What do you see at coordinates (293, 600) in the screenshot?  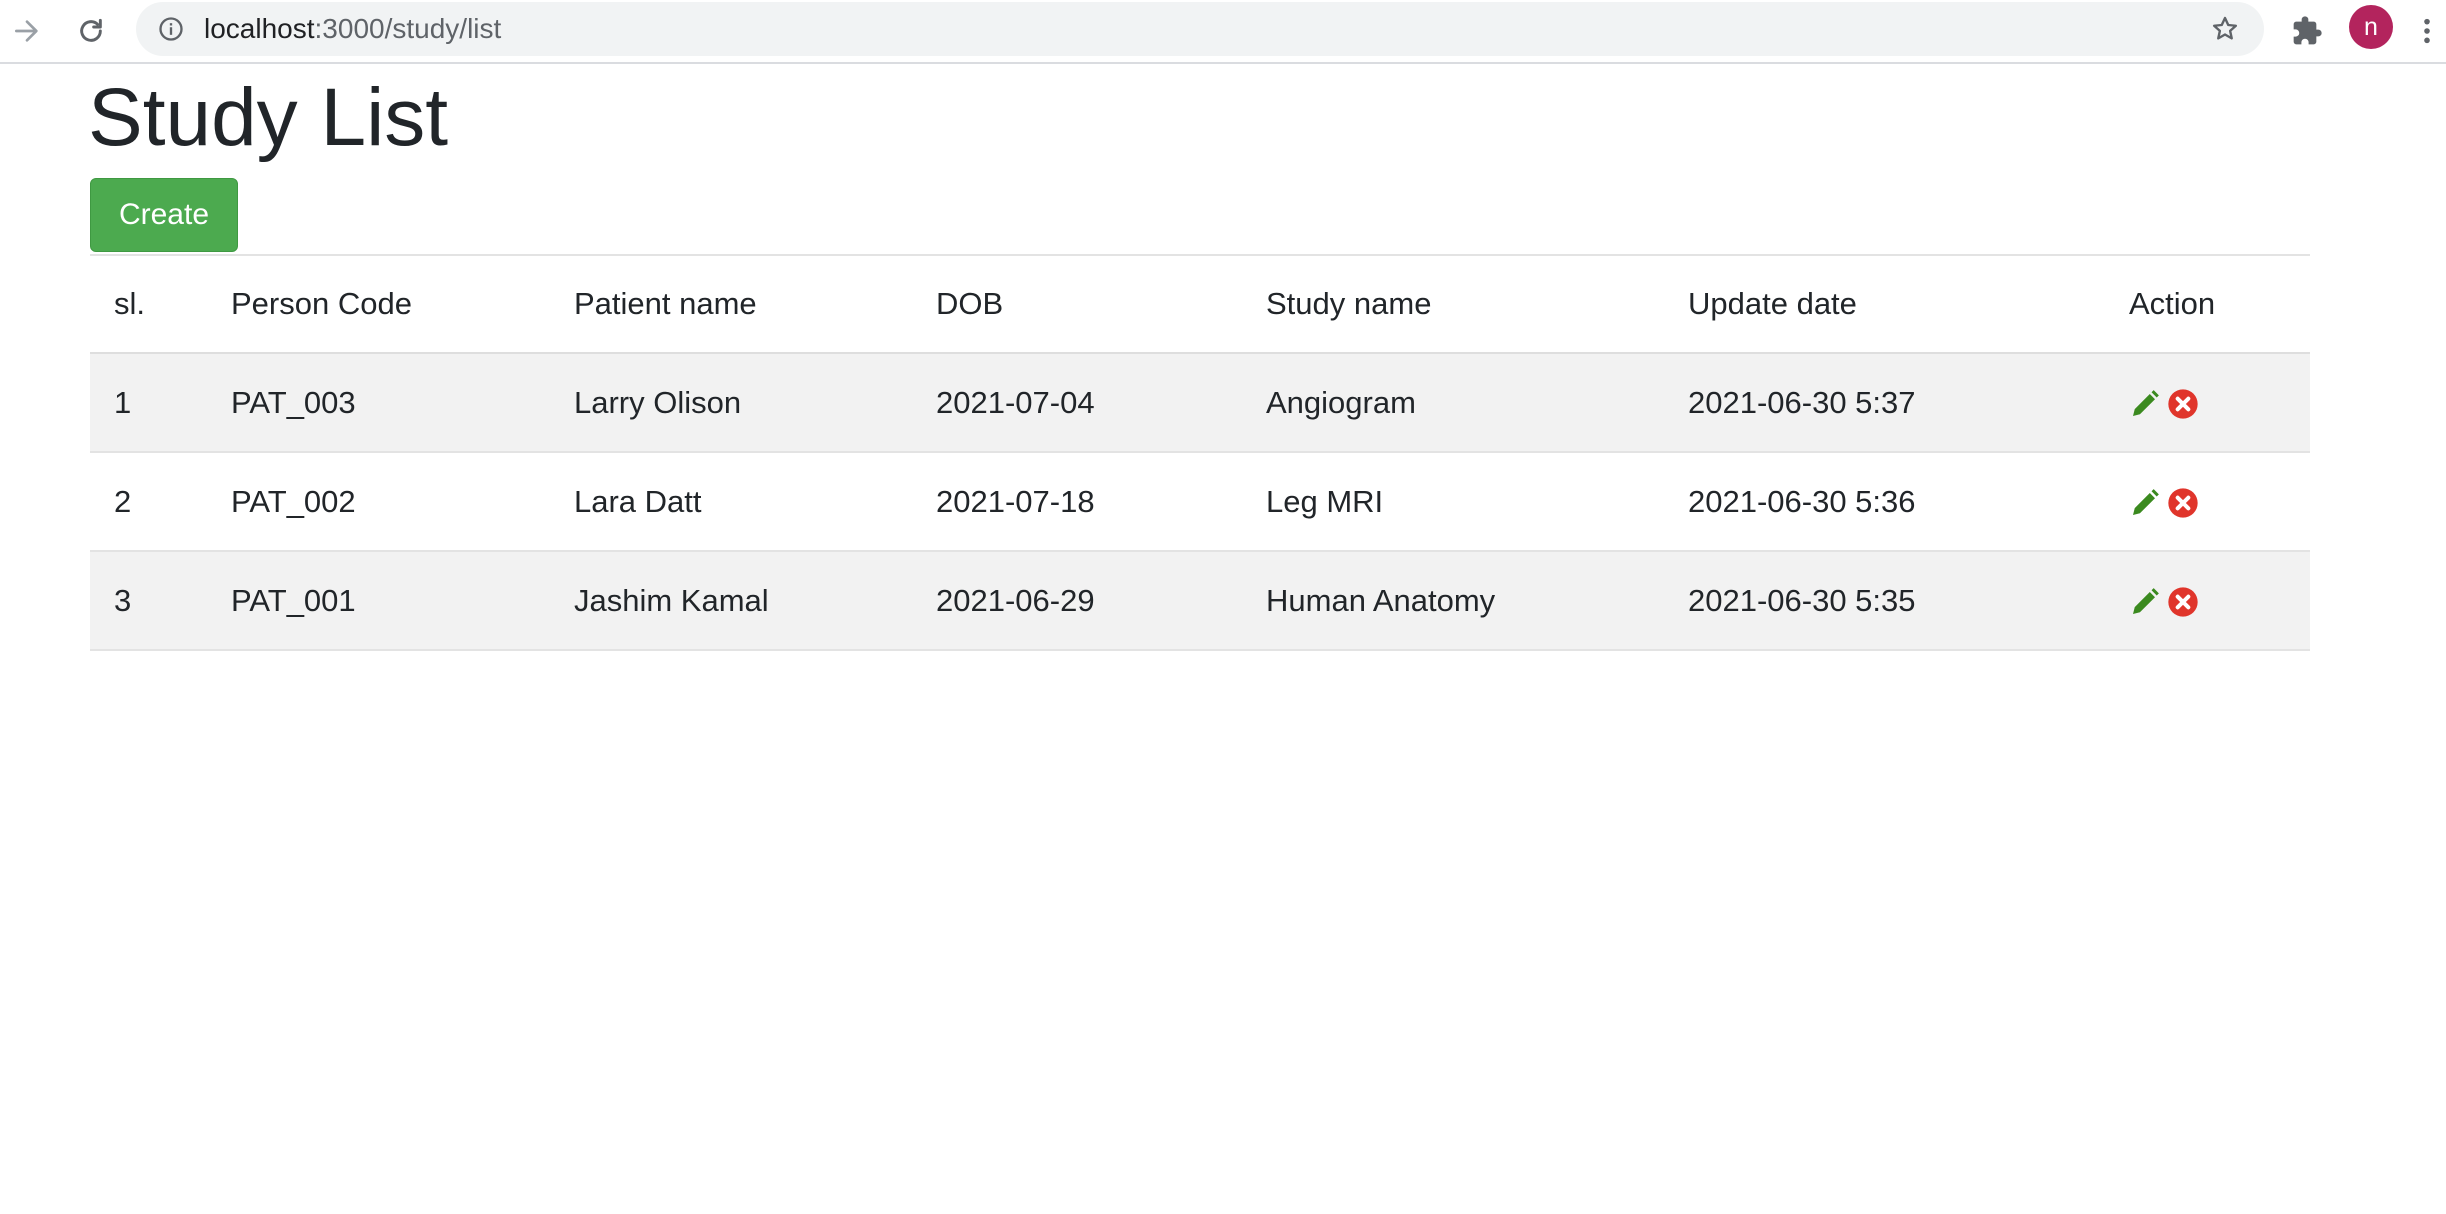 I see `cell-person-code: PAT_001` at bounding box center [293, 600].